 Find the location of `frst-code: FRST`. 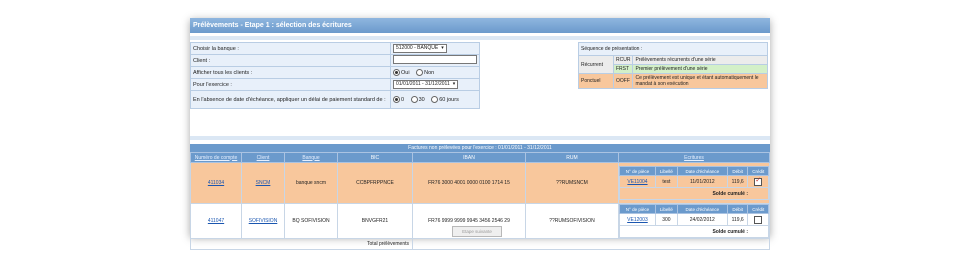

frst-code: FRST is located at coordinates (623, 69).